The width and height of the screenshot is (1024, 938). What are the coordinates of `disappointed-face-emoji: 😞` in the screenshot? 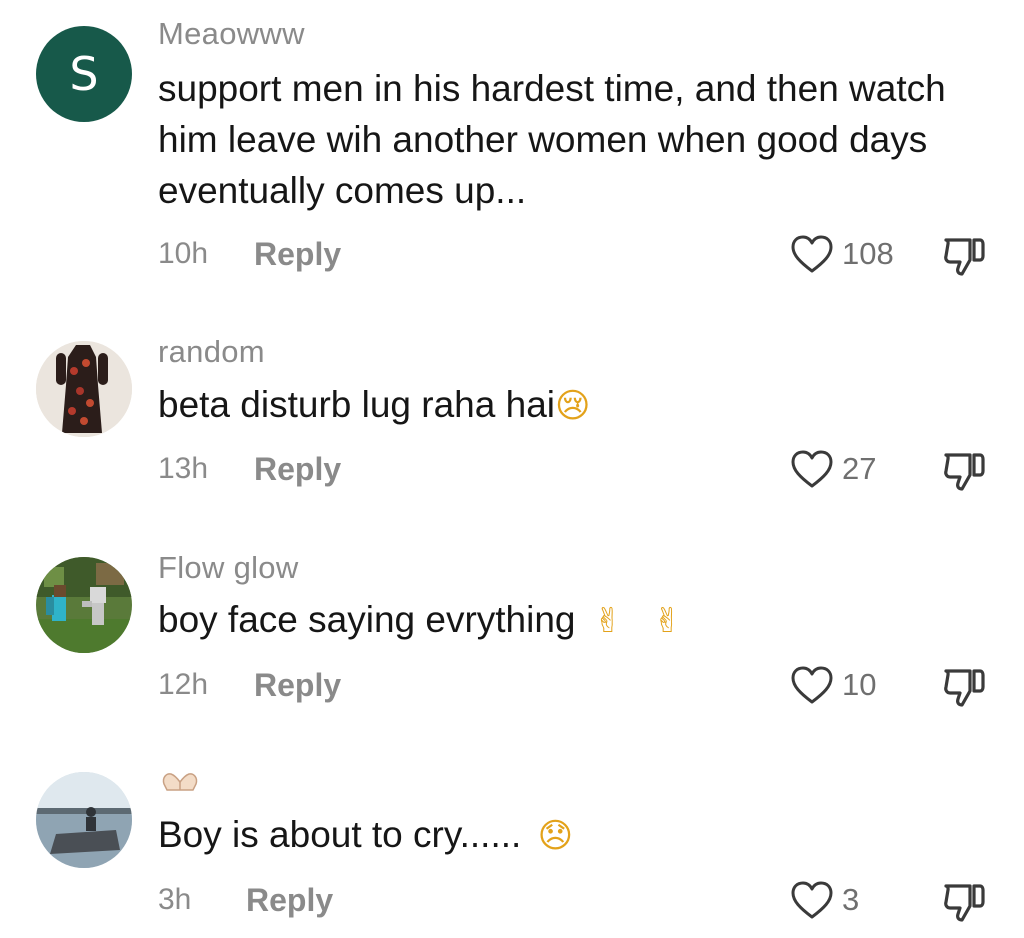 It's located at (555, 836).